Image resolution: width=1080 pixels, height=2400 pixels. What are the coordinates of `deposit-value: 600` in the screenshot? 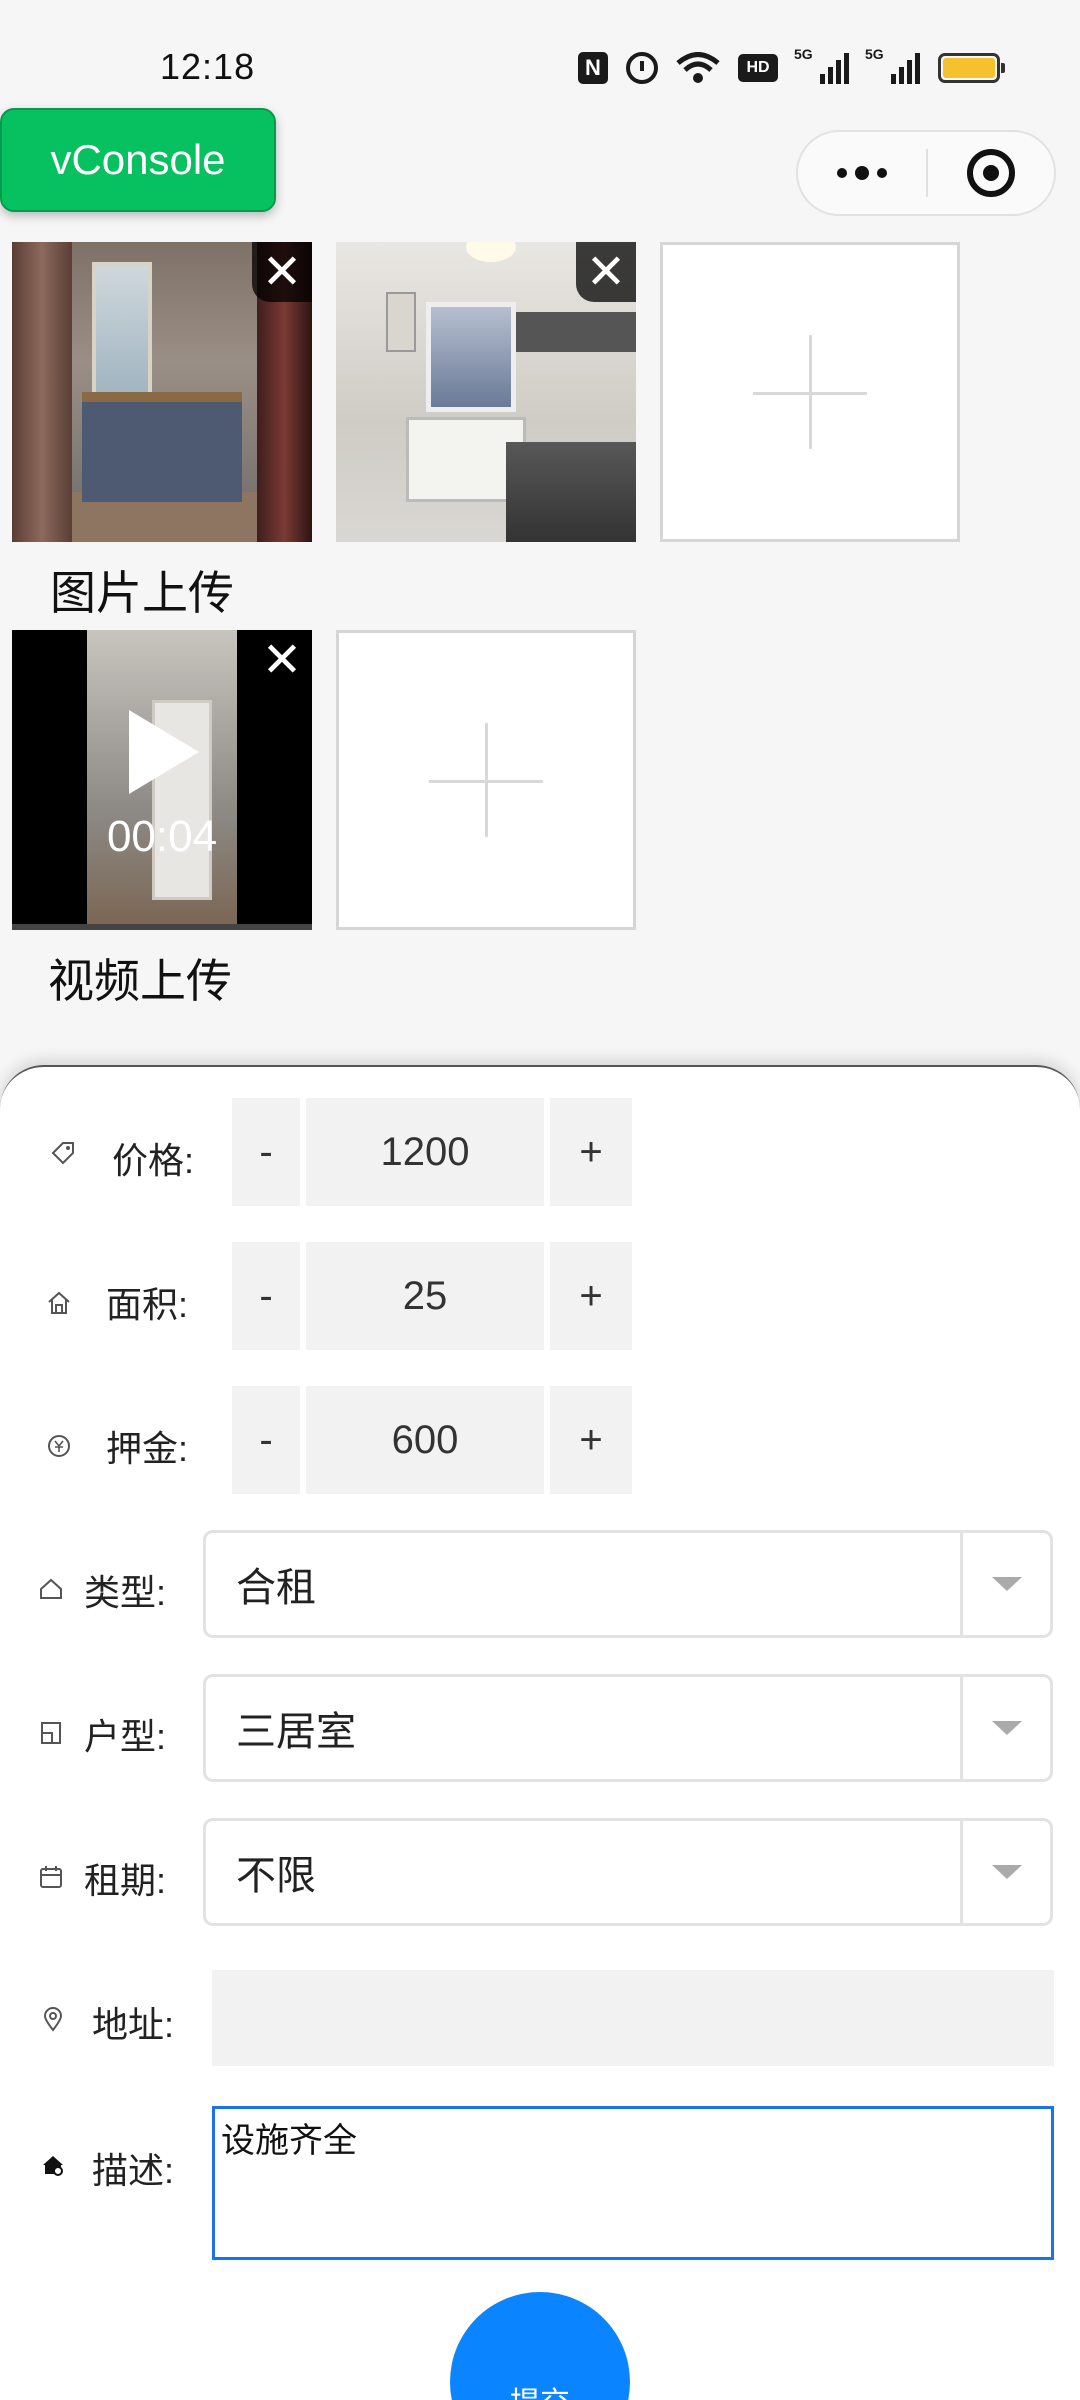 It's located at (425, 1440).